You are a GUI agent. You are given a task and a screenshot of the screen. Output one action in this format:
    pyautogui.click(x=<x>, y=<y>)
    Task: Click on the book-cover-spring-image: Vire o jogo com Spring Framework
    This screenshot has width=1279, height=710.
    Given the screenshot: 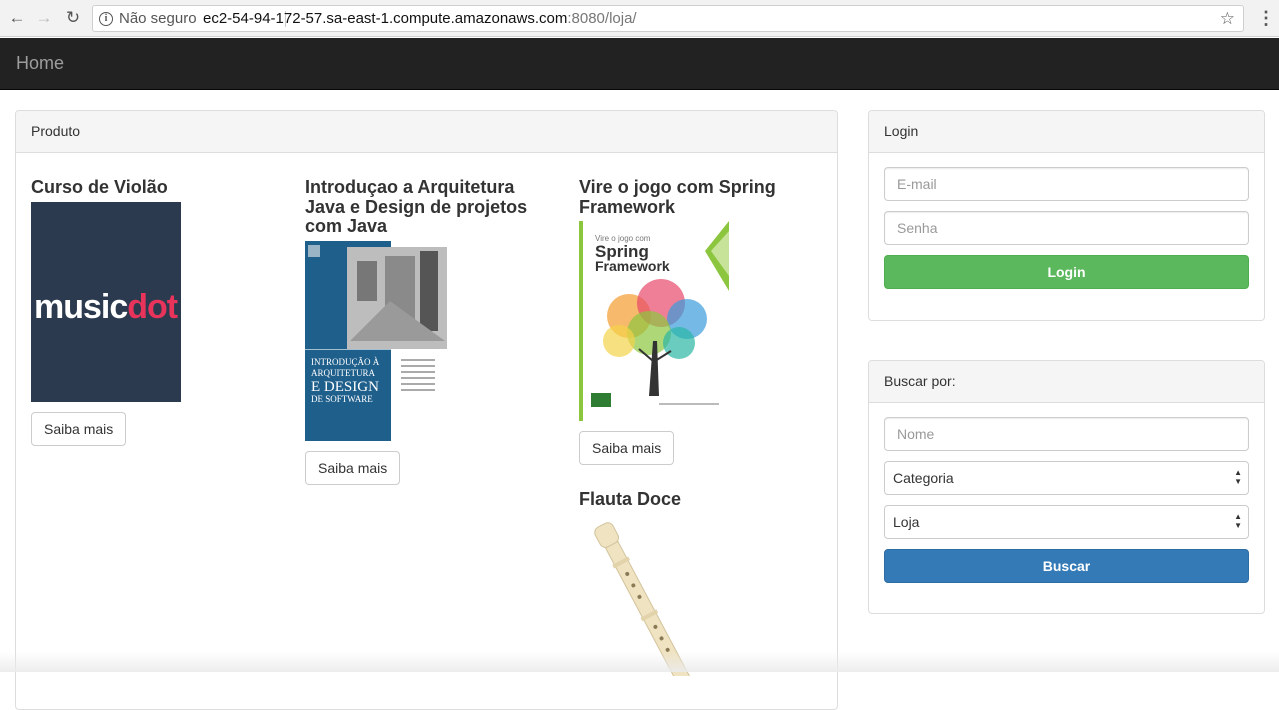 What is the action you would take?
    pyautogui.click(x=654, y=321)
    